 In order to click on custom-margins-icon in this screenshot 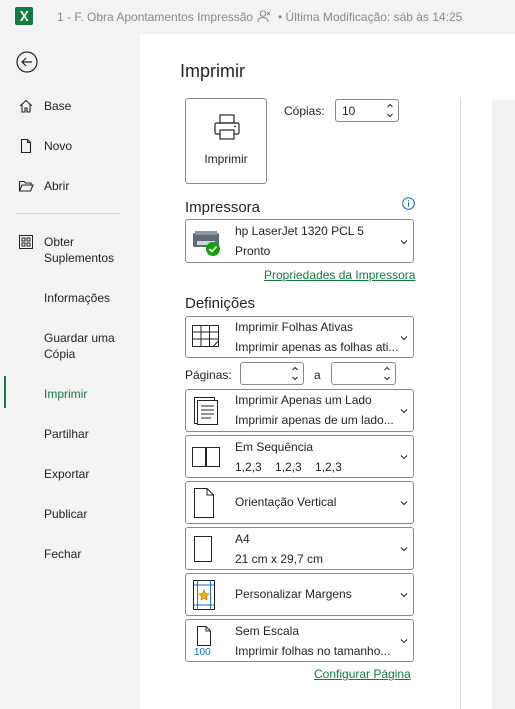, I will do `click(204, 595)`.